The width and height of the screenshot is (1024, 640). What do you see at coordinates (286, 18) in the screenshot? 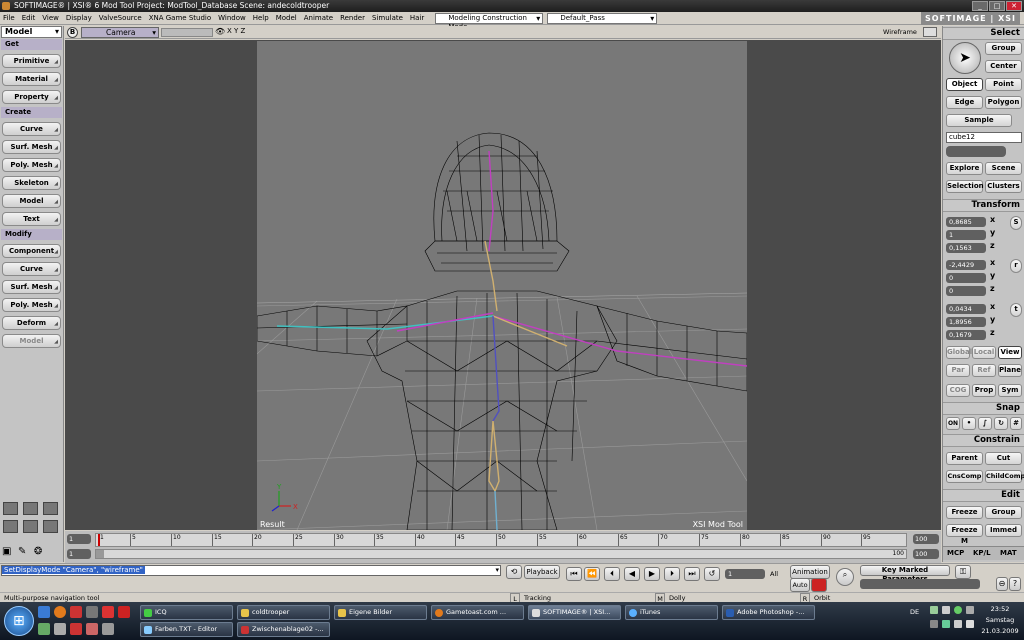
I see `menu-model: Model` at bounding box center [286, 18].